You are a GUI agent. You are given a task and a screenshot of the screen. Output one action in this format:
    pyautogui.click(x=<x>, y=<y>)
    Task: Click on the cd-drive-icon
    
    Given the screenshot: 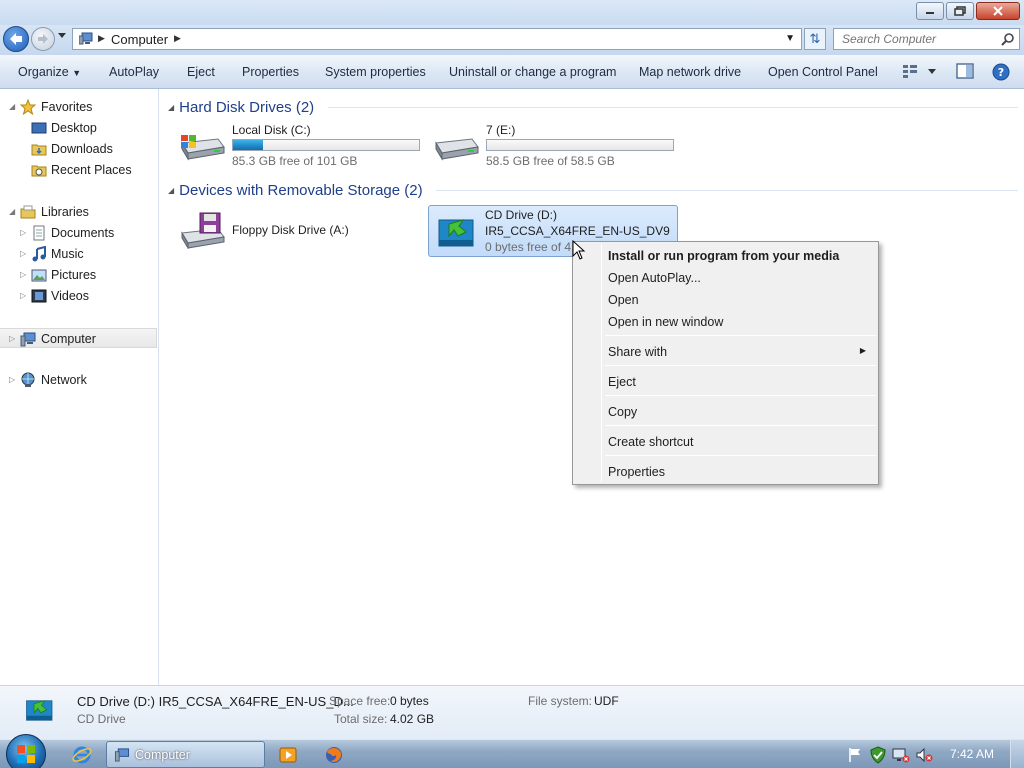 What is the action you would take?
    pyautogui.click(x=39, y=710)
    